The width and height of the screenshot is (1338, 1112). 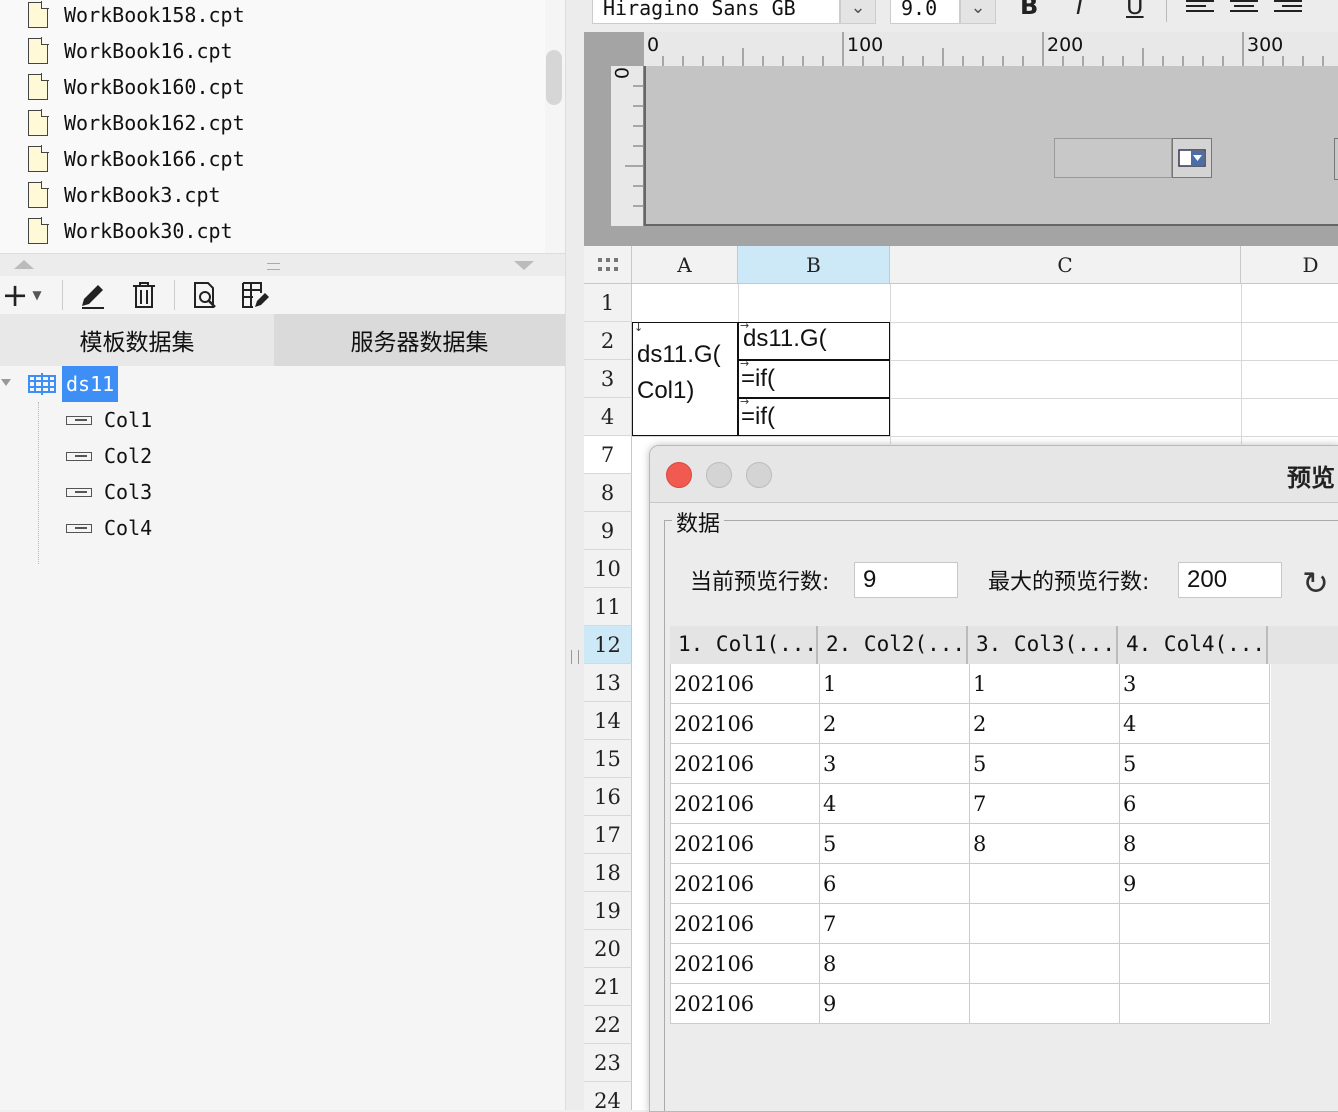 What do you see at coordinates (608, 949) in the screenshot?
I see `row-header: 20` at bounding box center [608, 949].